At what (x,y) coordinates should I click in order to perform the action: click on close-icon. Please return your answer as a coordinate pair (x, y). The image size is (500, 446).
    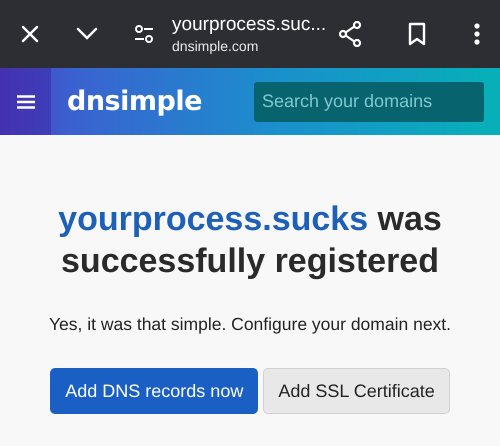
    Looking at the image, I should click on (30, 34).